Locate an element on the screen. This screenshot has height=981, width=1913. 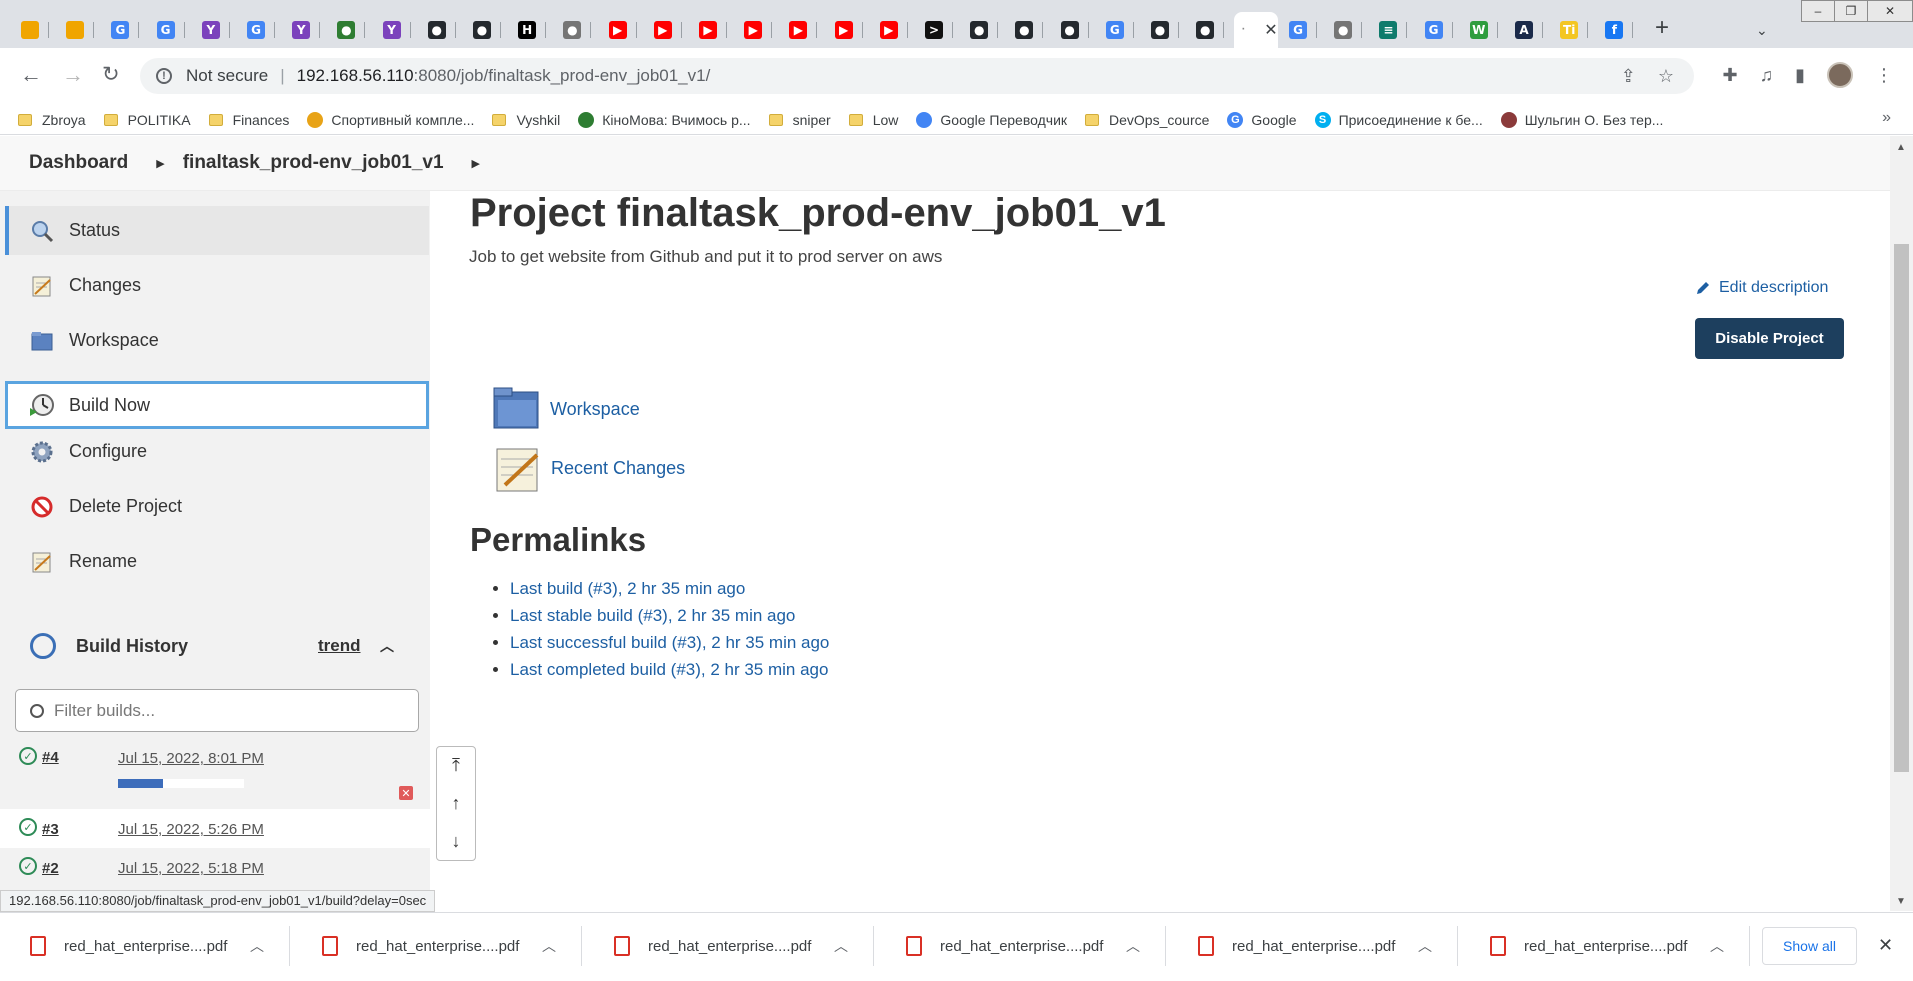
build-date: Jul 15, 2022, 5:18 PM is located at coordinates (191, 868).